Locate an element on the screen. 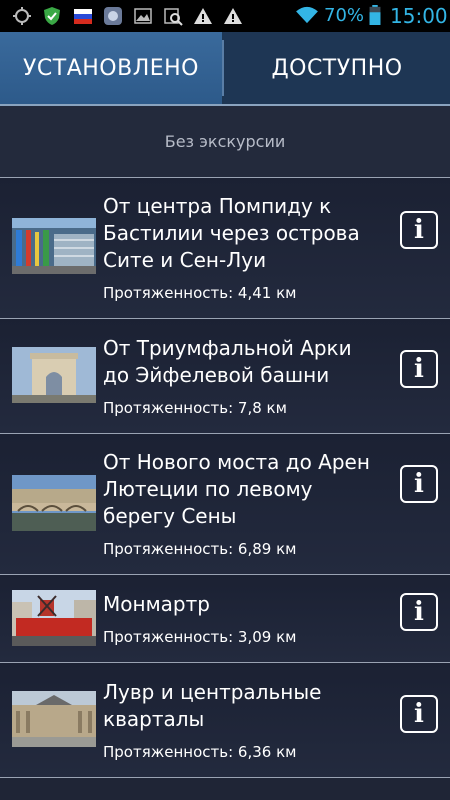 The image size is (450, 800). status-bar: 70% 15:00 is located at coordinates (225, 16).